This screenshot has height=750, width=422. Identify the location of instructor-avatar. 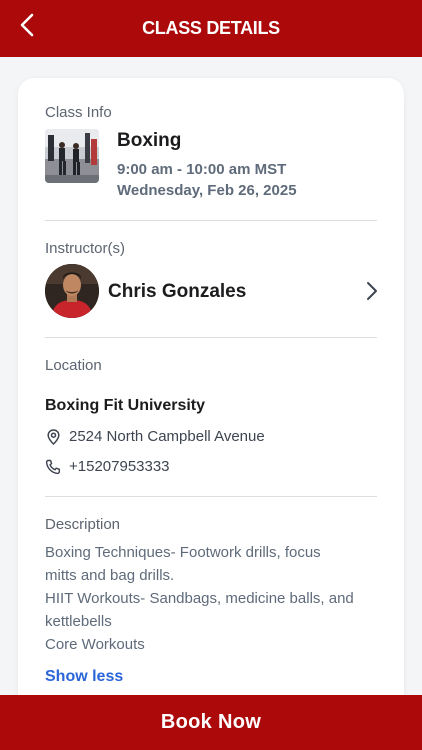
(72, 291).